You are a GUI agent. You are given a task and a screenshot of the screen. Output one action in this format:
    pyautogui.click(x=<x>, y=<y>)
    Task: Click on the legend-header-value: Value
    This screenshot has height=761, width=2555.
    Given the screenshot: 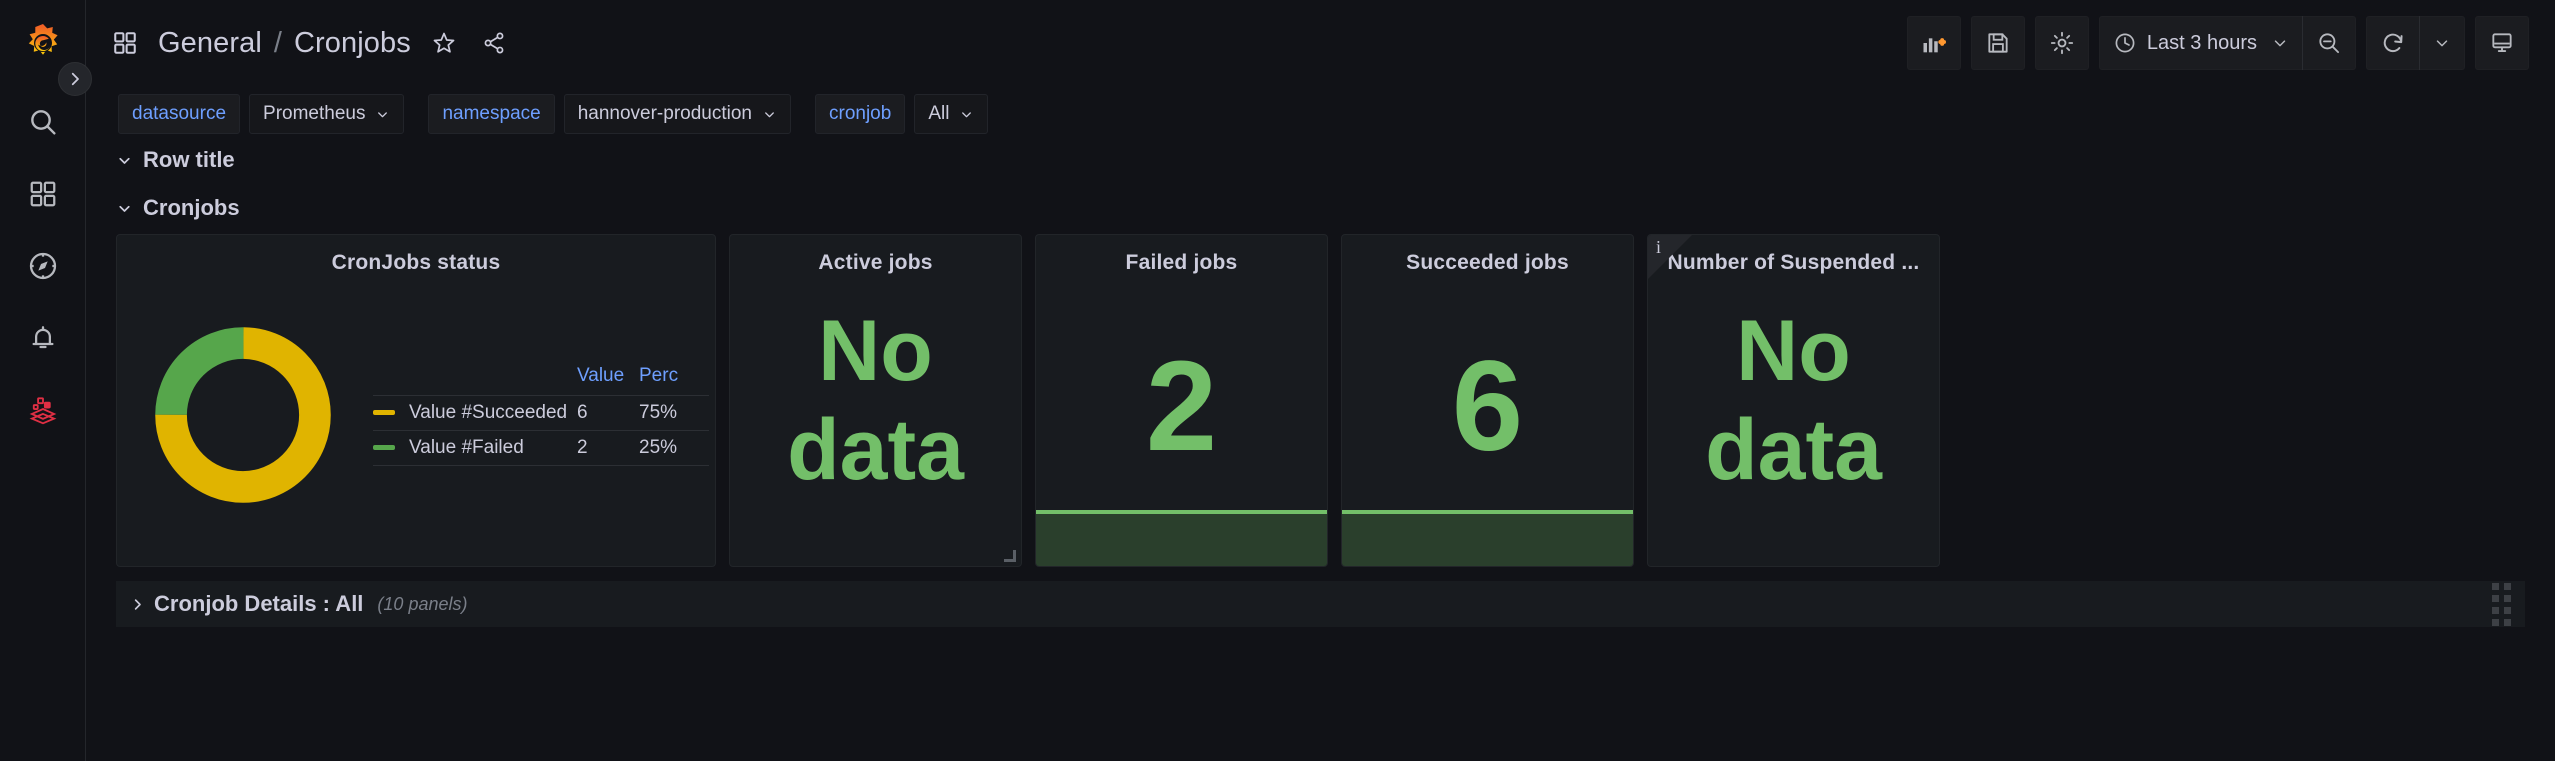 What is the action you would take?
    pyautogui.click(x=608, y=376)
    